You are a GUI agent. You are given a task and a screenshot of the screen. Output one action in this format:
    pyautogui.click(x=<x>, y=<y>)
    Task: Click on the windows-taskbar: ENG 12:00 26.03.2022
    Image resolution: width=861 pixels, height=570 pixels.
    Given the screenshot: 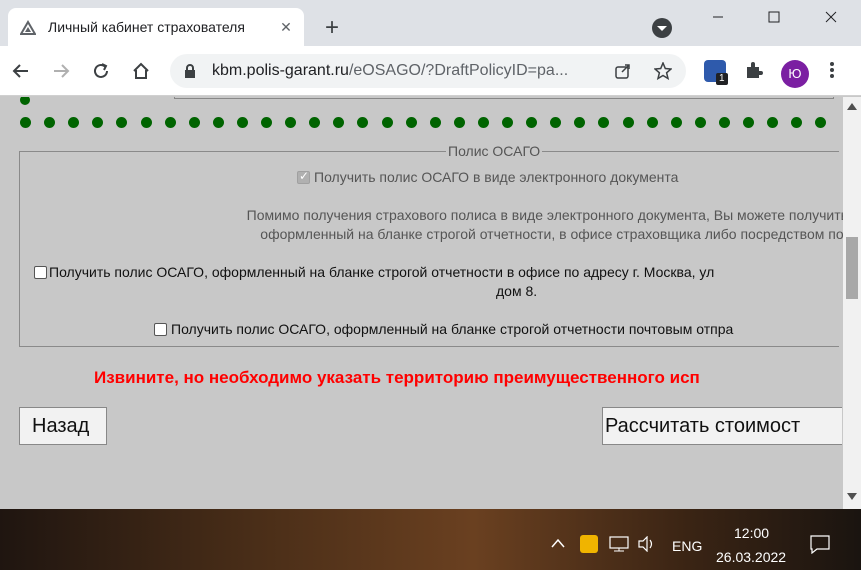 What is the action you would take?
    pyautogui.click(x=430, y=539)
    